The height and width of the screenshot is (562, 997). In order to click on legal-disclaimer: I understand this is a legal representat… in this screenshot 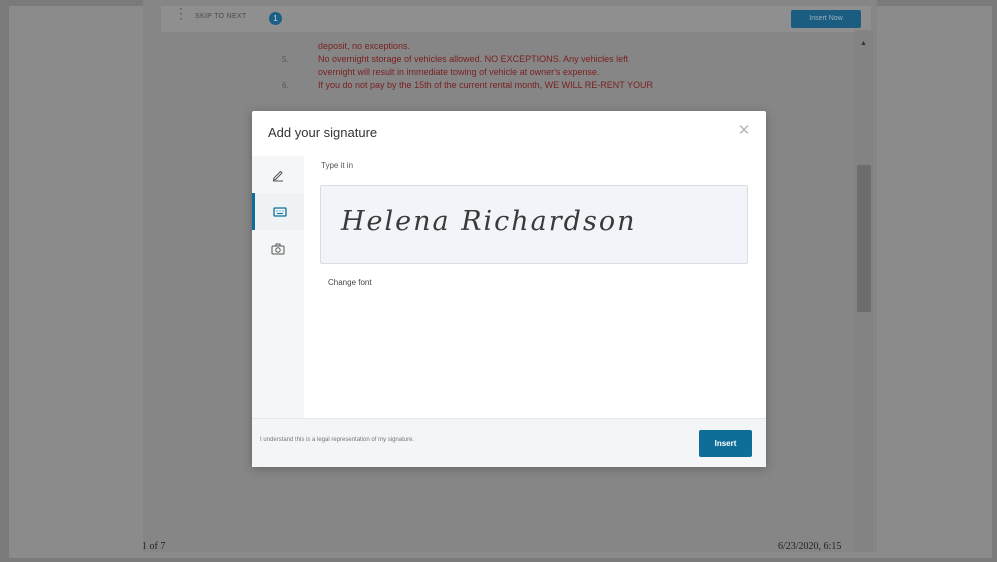, I will do `click(337, 440)`.